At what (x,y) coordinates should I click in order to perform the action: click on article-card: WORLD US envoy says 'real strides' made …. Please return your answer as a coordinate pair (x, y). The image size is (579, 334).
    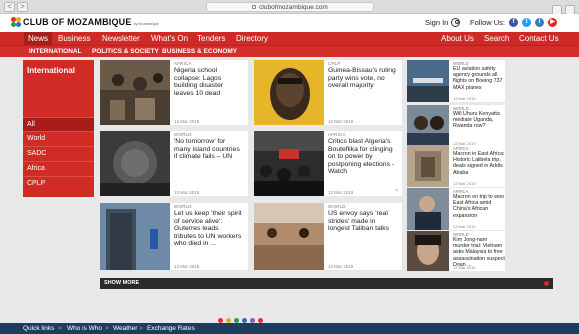
    Looking at the image, I should click on (328, 236).